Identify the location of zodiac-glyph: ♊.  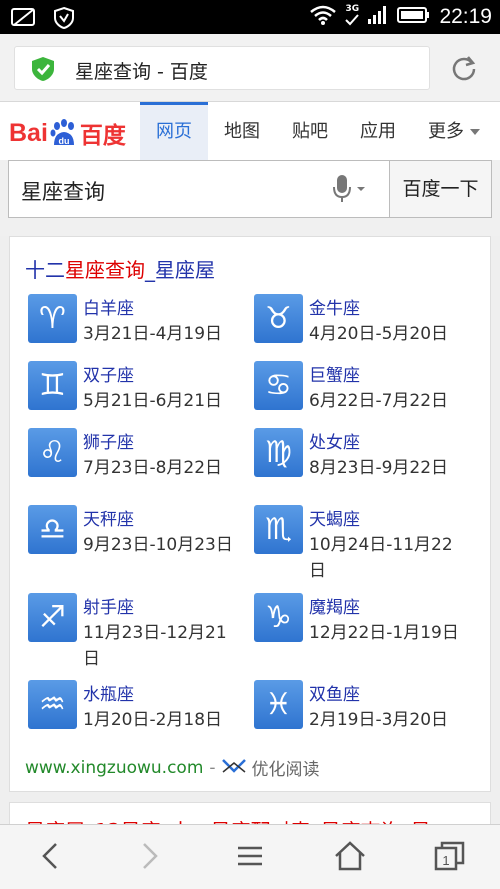
(52, 385).